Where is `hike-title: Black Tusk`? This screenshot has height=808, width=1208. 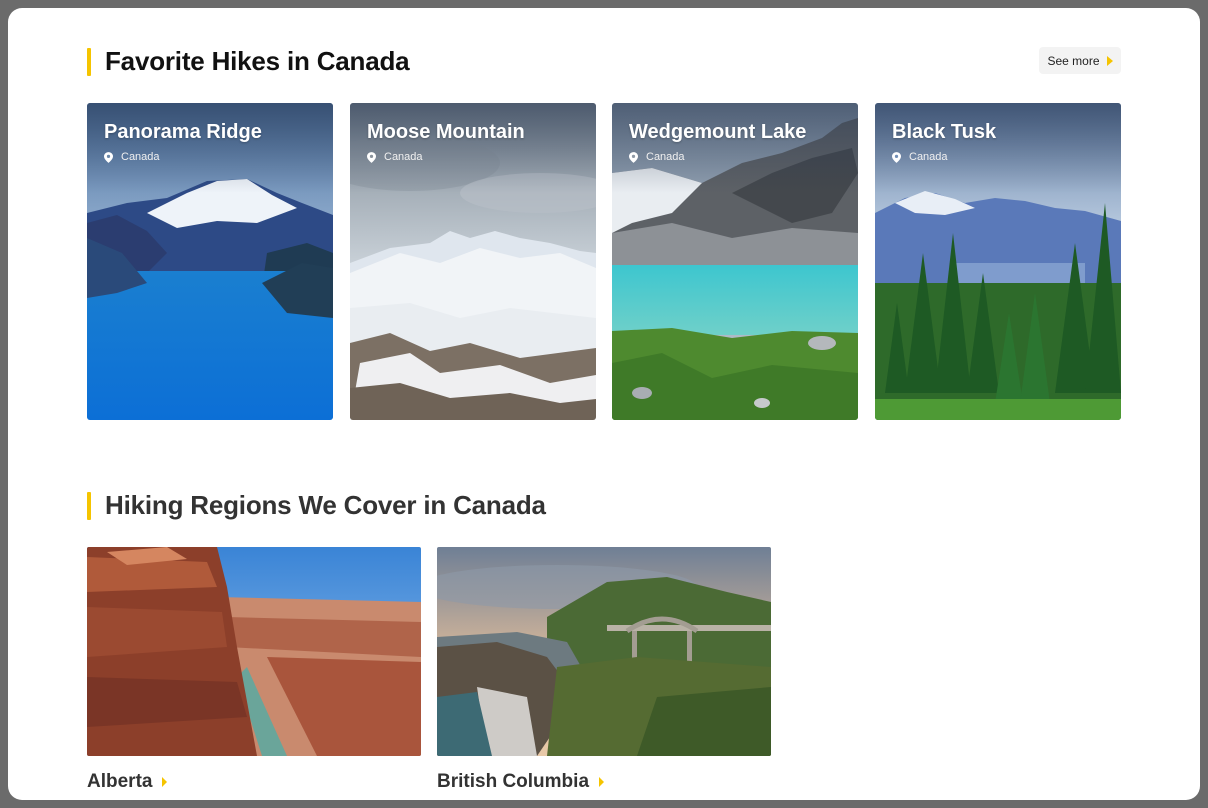 hike-title: Black Tusk is located at coordinates (944, 132).